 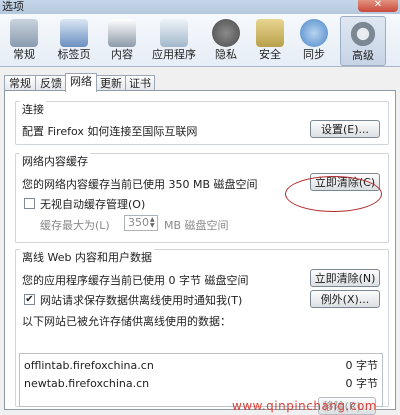 I want to click on notify-offline-checkbox: ✔, so click(x=29, y=299).